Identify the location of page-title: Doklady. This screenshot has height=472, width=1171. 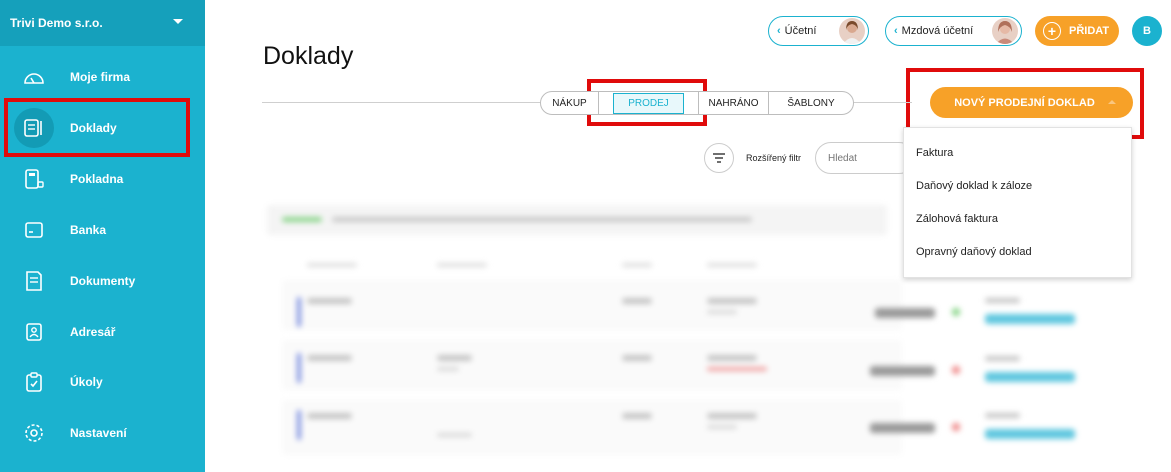
(308, 56).